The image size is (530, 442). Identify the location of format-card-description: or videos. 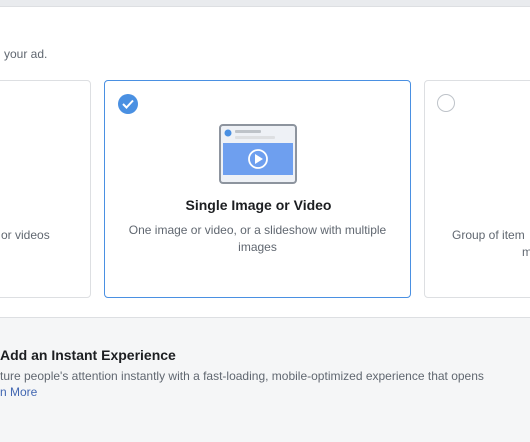
(25, 235).